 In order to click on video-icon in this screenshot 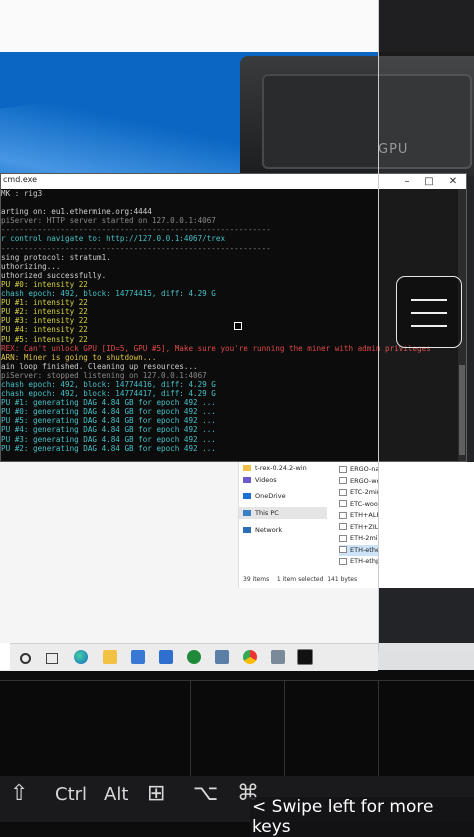, I will do `click(247, 480)`.